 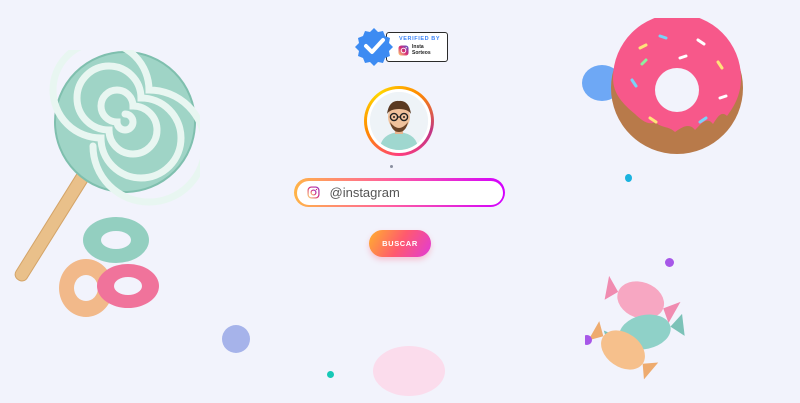 I want to click on avatar, so click(x=399, y=121).